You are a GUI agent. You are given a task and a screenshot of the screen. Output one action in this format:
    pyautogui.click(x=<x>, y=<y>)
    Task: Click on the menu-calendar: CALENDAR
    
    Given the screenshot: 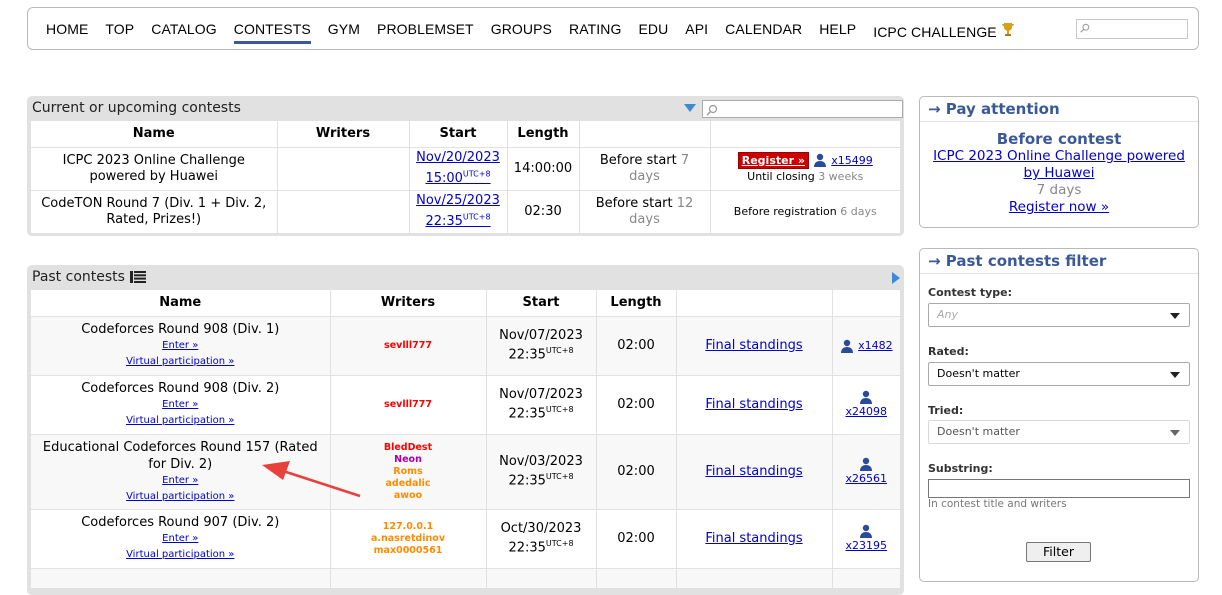 What is the action you would take?
    pyautogui.click(x=763, y=32)
    